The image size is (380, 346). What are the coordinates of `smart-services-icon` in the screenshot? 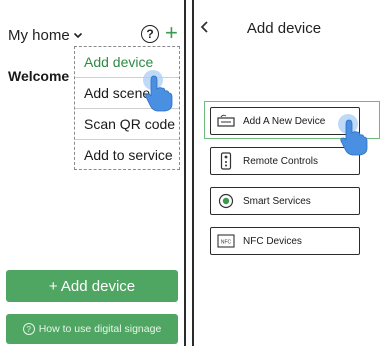 It's located at (226, 201).